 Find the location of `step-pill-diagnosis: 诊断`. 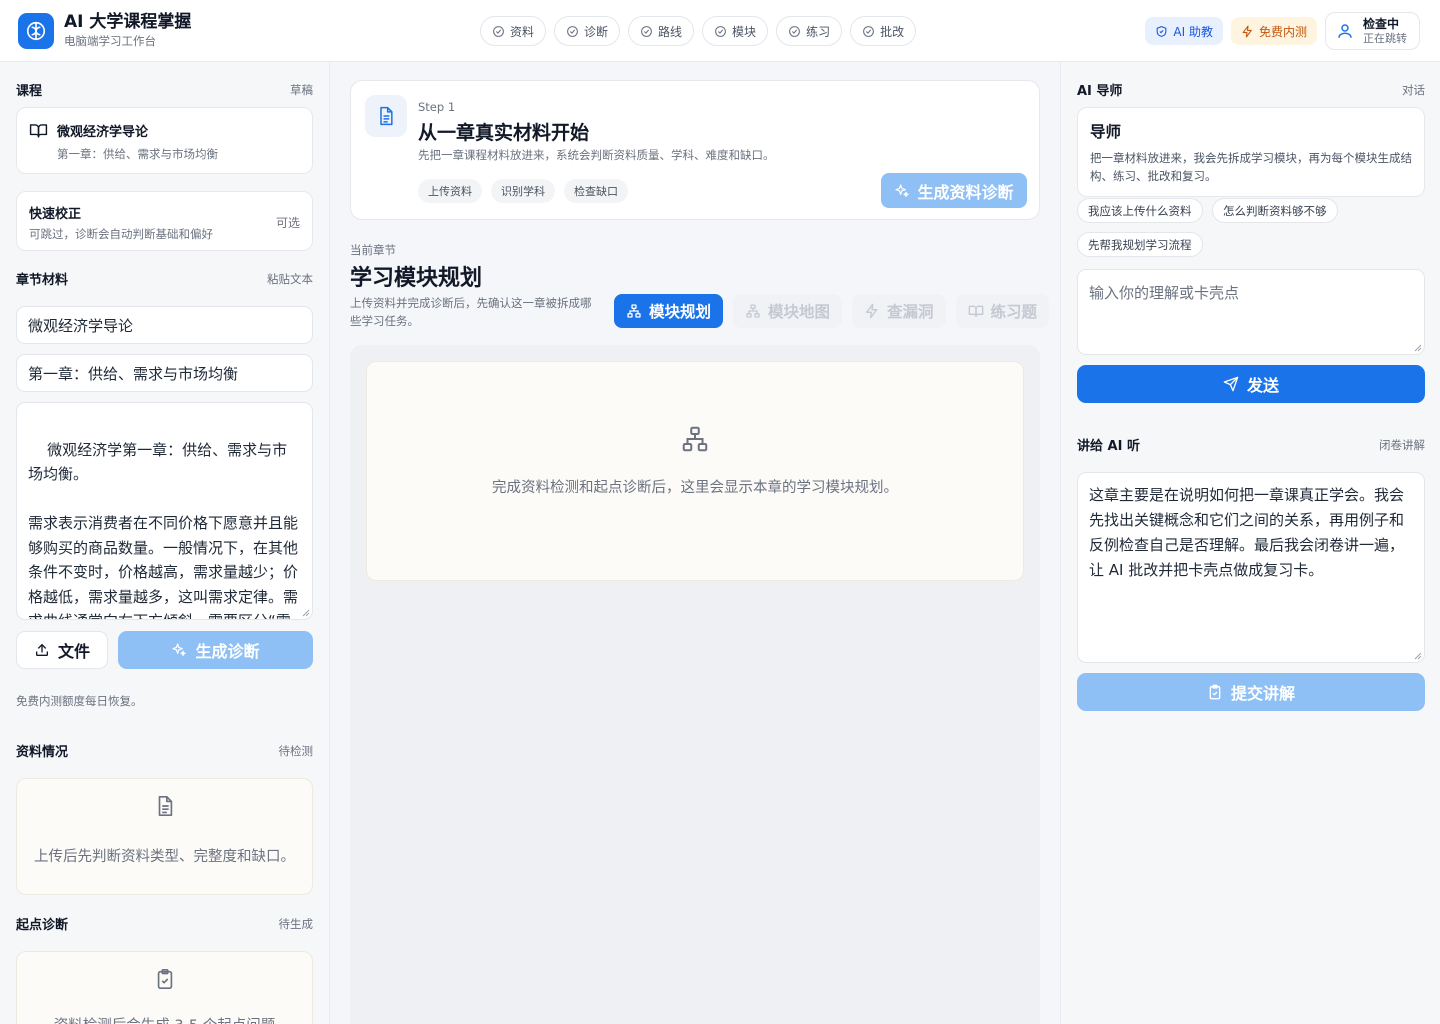

step-pill-diagnosis: 诊断 is located at coordinates (587, 31).